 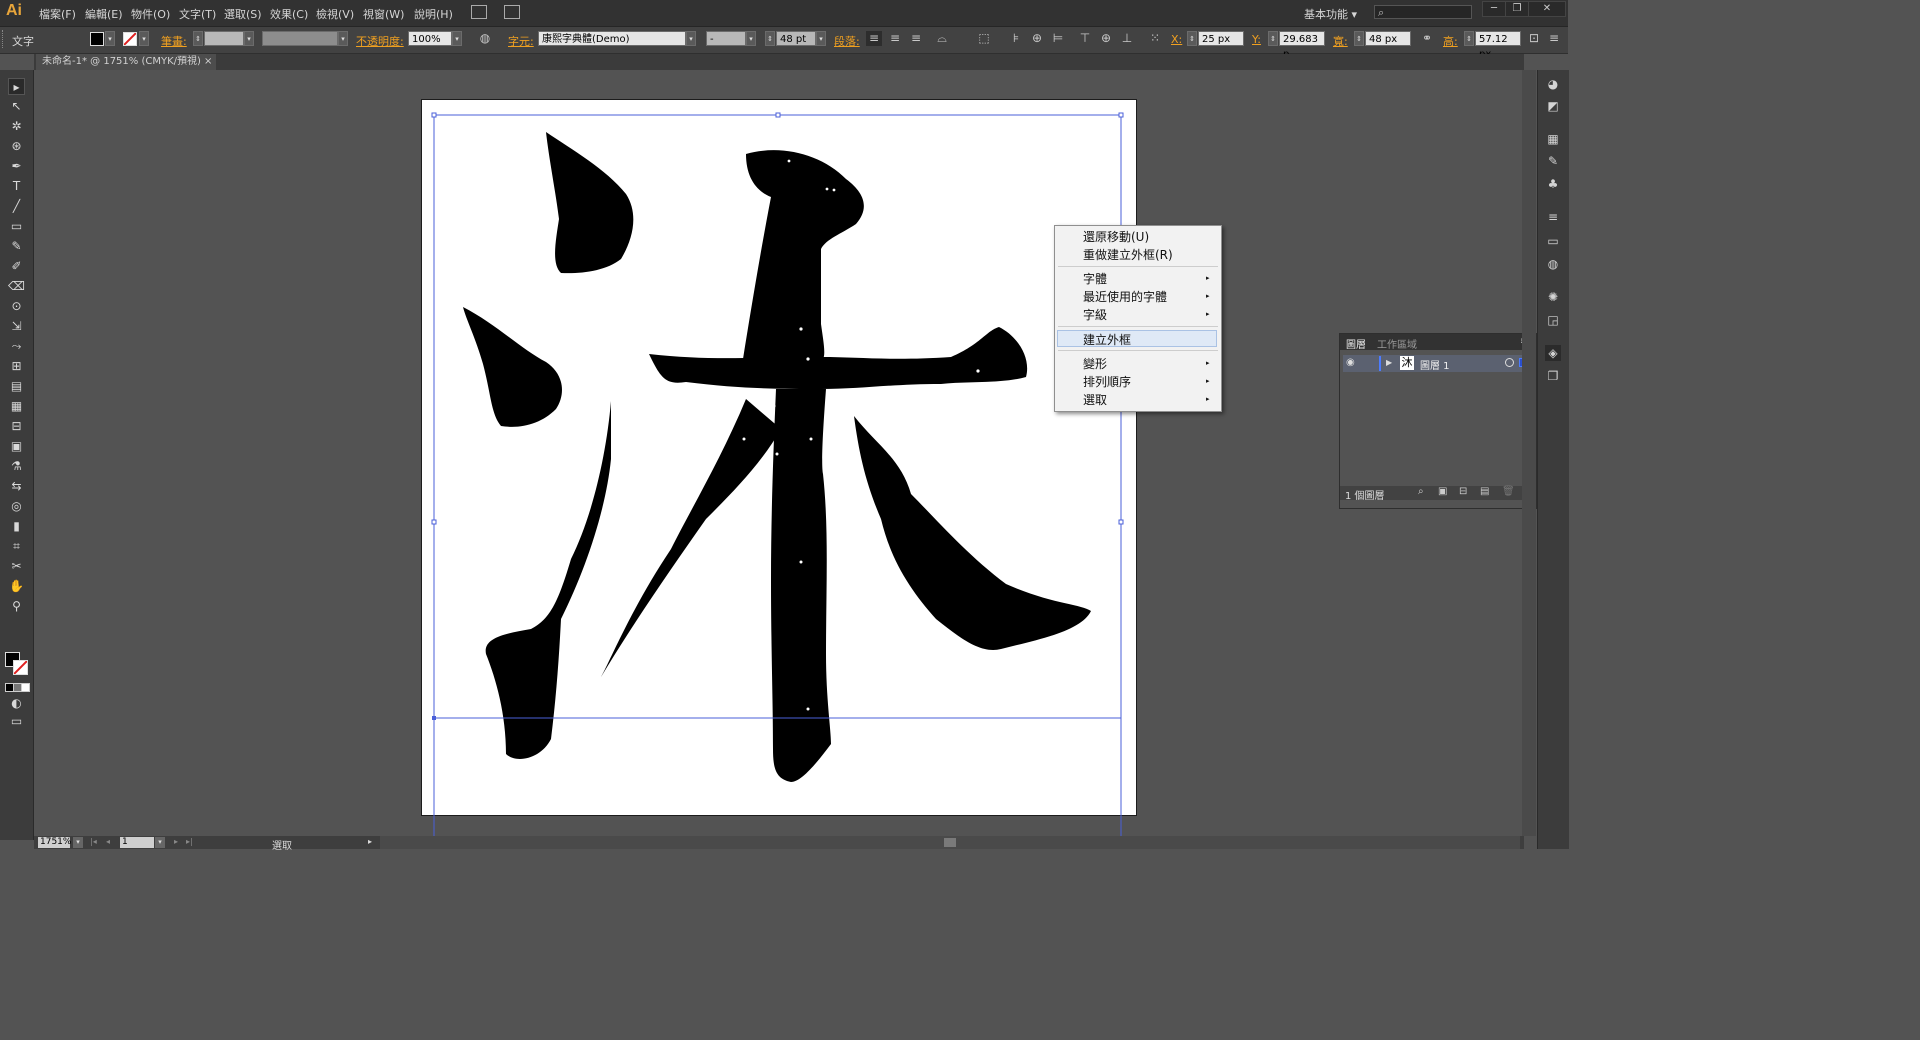 What do you see at coordinates (126, 62) in the screenshot?
I see `document-tab: 未命名-1* @ 1751% (CMYK/預視) ×` at bounding box center [126, 62].